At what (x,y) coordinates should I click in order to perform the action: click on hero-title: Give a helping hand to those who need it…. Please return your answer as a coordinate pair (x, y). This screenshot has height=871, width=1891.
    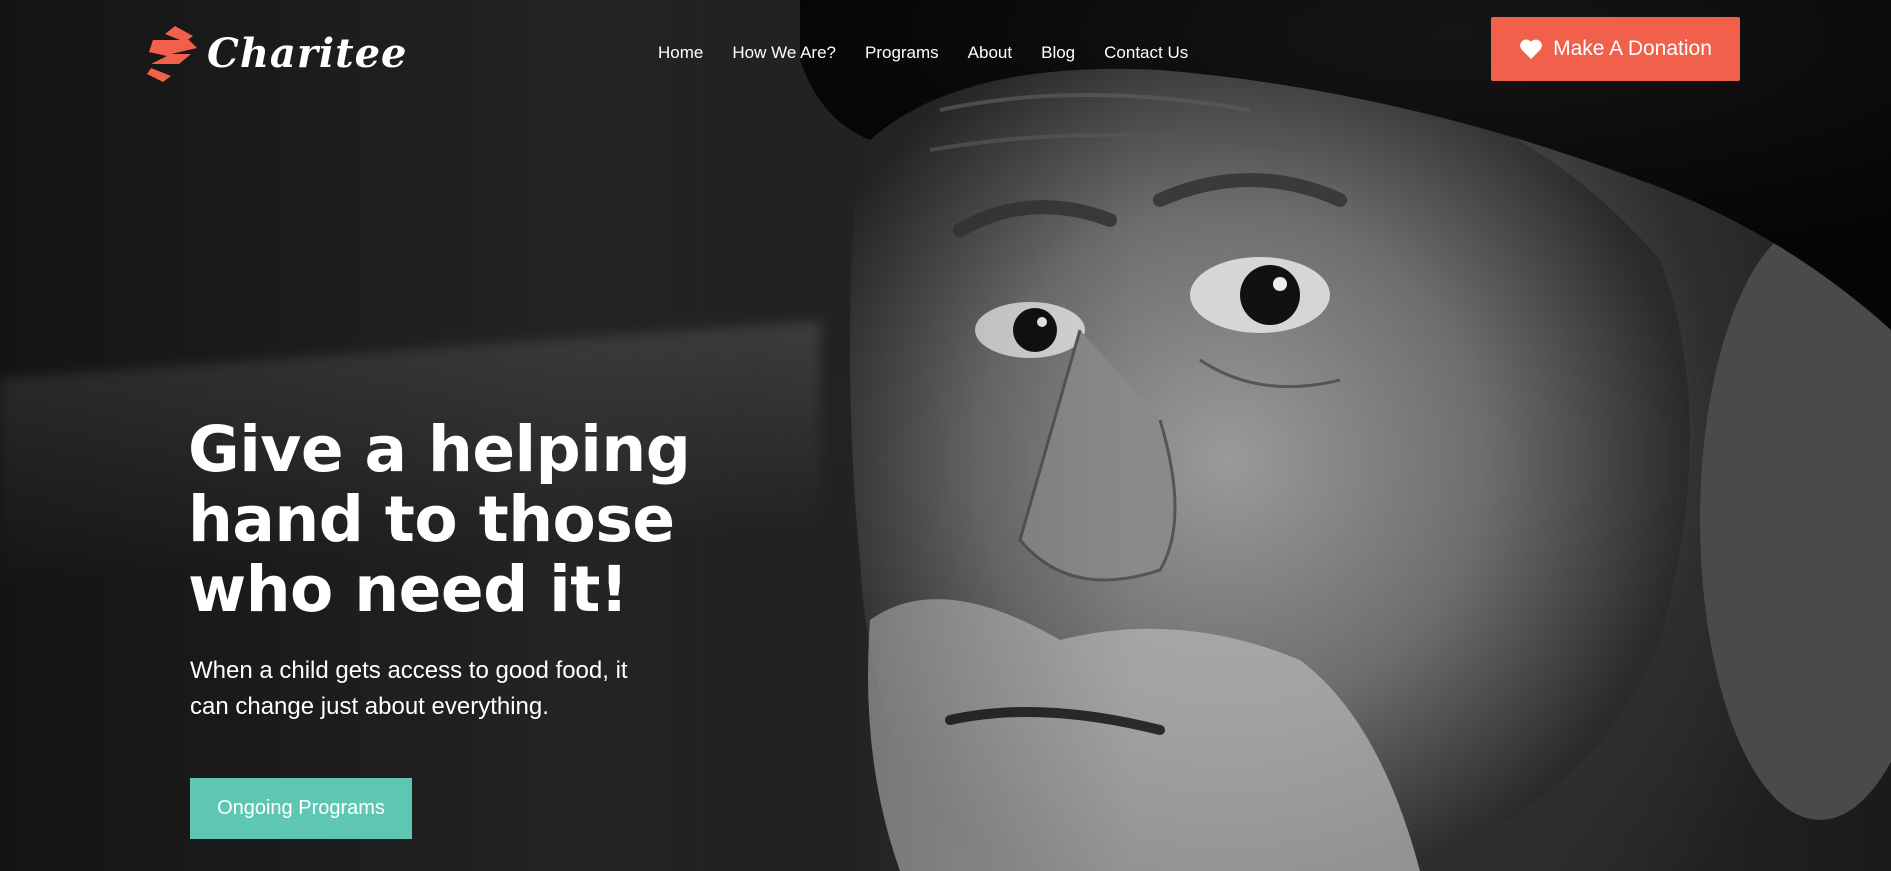
    Looking at the image, I should click on (439, 519).